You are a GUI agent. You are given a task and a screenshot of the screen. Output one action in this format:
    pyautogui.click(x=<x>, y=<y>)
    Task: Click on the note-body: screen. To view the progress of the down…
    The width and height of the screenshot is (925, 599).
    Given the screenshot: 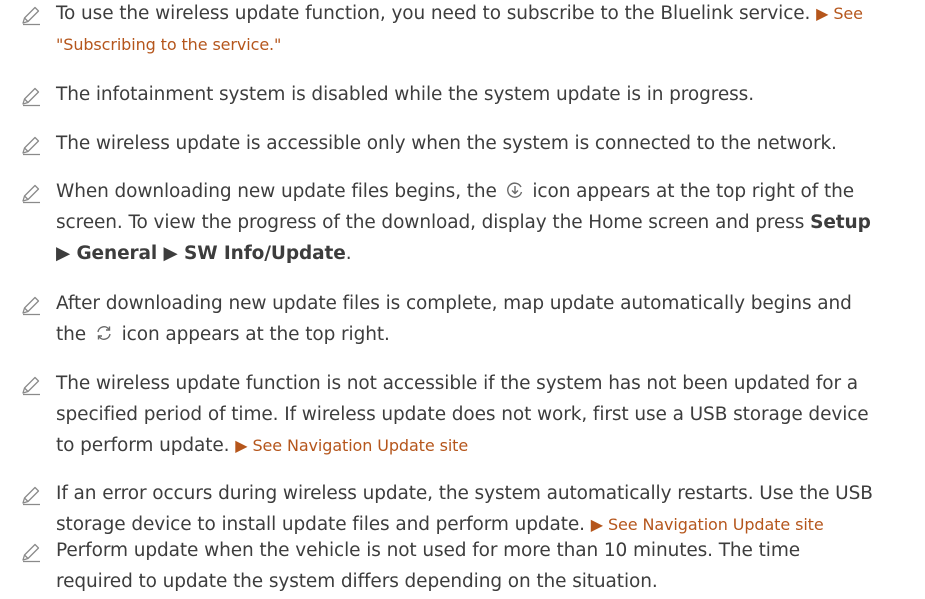 What is the action you would take?
    pyautogui.click(x=430, y=222)
    